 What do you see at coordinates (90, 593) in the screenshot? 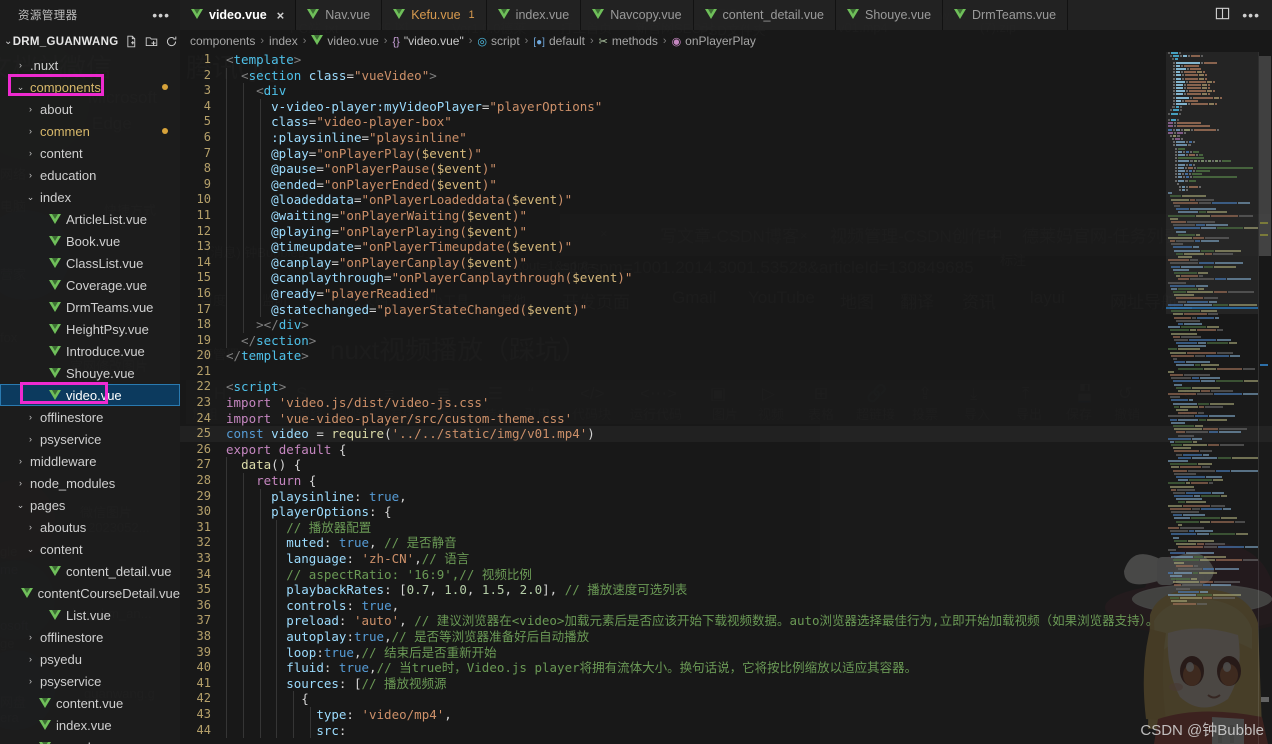
I see `tree-item-contentcoursedetail-vue: contentCourseDetail.vue` at bounding box center [90, 593].